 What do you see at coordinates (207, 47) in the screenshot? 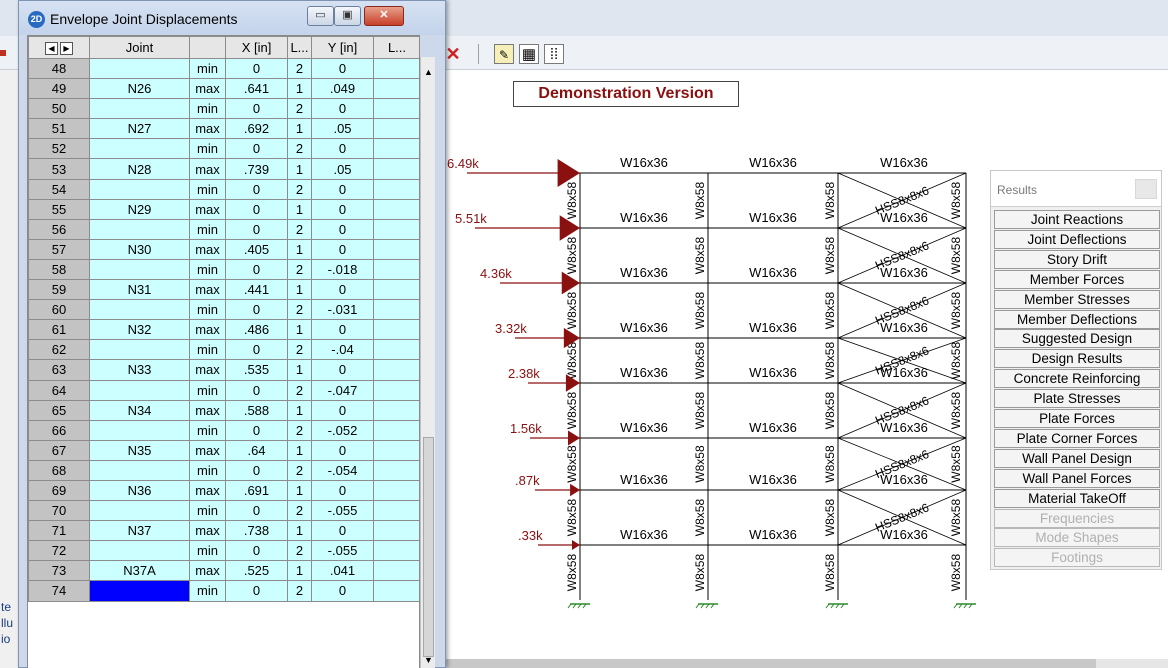
I see `header-type` at bounding box center [207, 47].